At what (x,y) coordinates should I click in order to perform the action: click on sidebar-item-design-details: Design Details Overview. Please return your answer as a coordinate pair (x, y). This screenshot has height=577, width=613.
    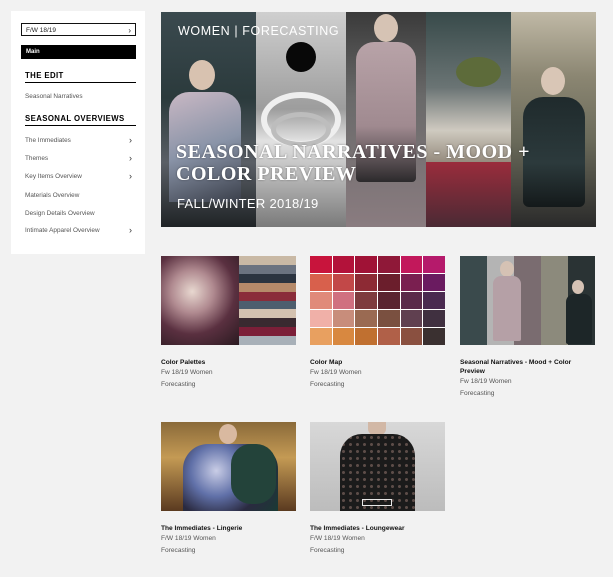
    Looking at the image, I should click on (78, 213).